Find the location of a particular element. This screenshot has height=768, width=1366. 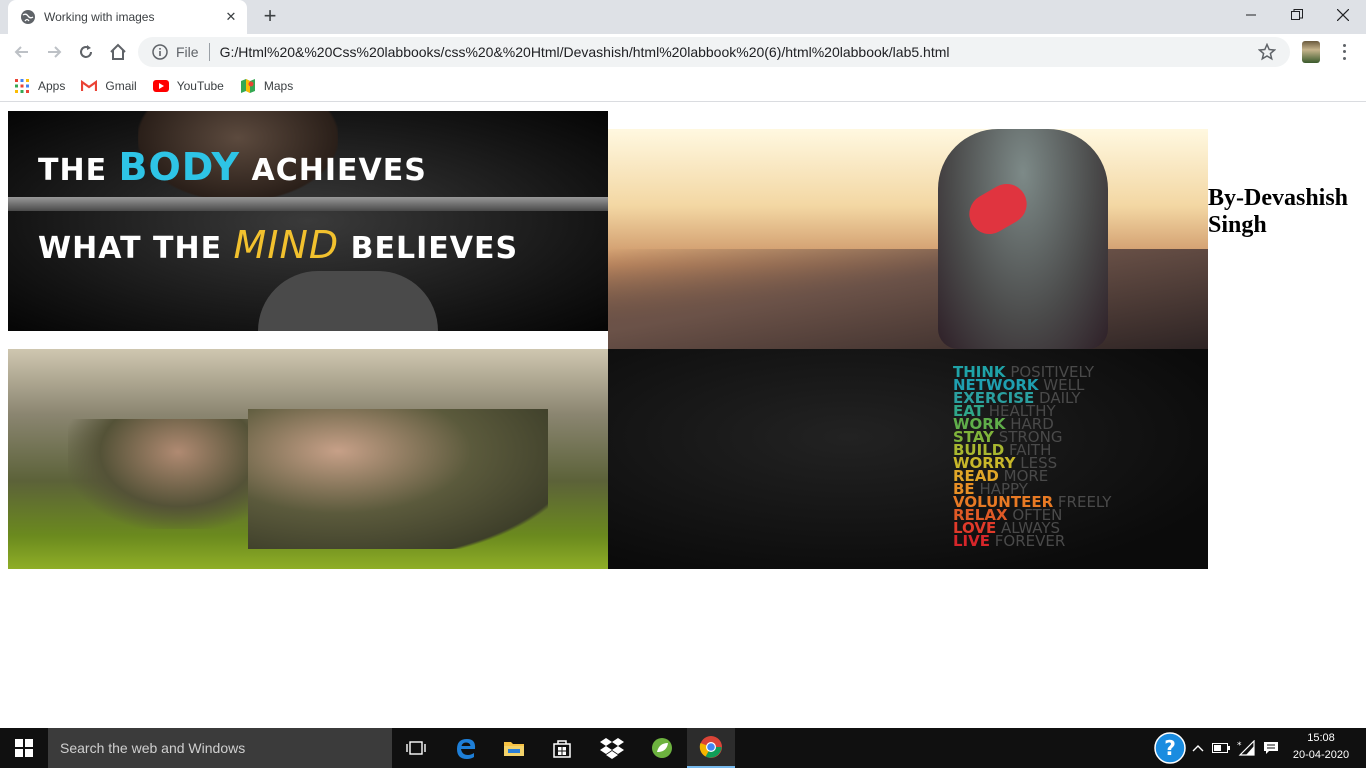

close-window-button is located at coordinates (1343, 15).